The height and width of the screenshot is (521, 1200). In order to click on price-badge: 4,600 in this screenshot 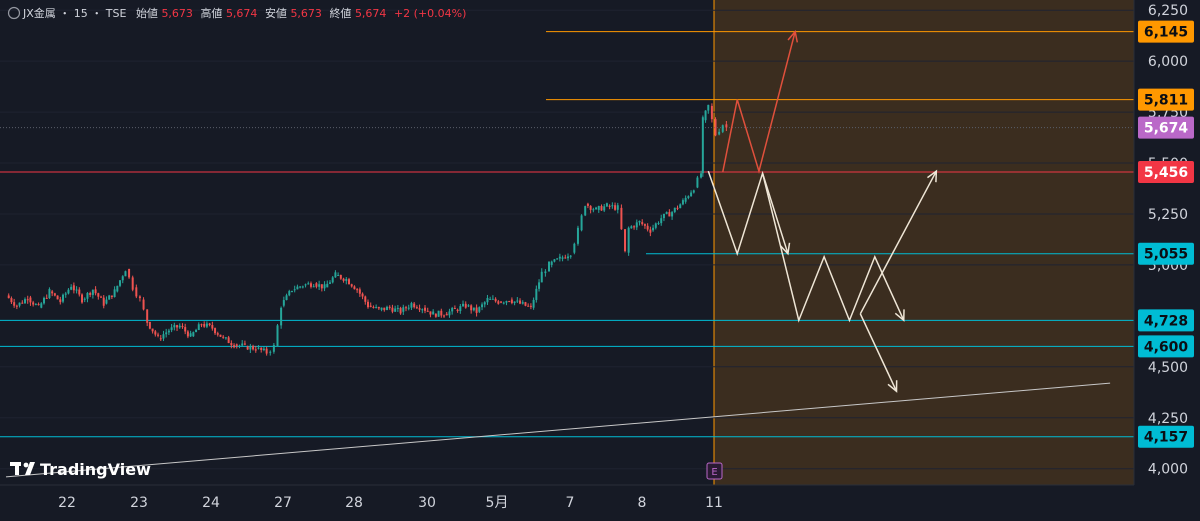, I will do `click(1166, 346)`.